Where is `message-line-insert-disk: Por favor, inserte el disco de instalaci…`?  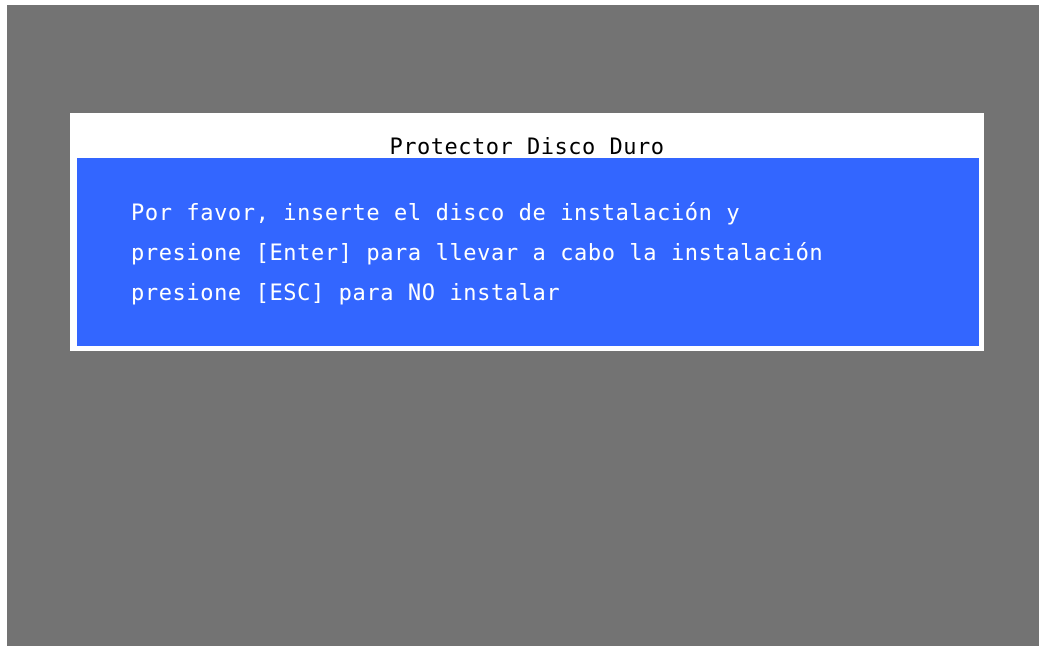
message-line-insert-disk: Por favor, inserte el disco de instalaci… is located at coordinates (436, 213).